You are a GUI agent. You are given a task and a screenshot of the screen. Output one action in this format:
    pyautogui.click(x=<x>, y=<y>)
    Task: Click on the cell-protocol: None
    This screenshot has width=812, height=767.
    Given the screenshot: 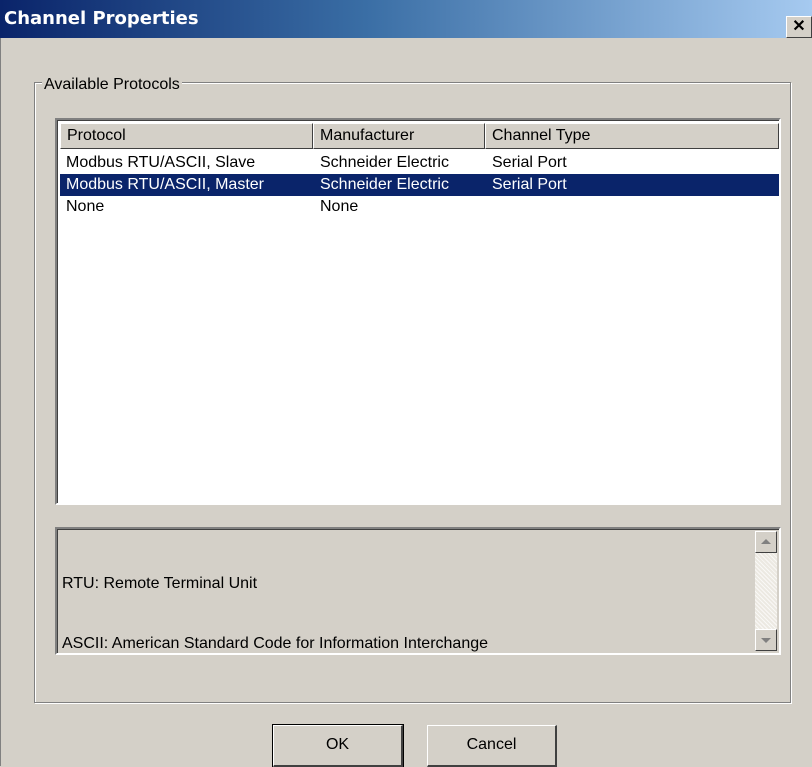 What is the action you would take?
    pyautogui.click(x=85, y=206)
    